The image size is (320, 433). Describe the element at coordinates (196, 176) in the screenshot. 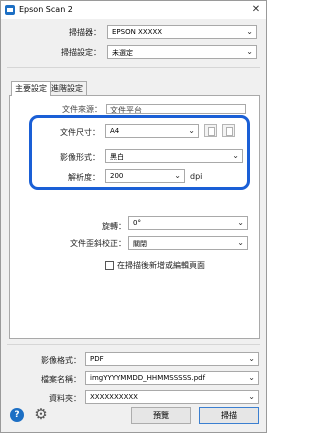

I see `resolution-unit: dpi` at that location.